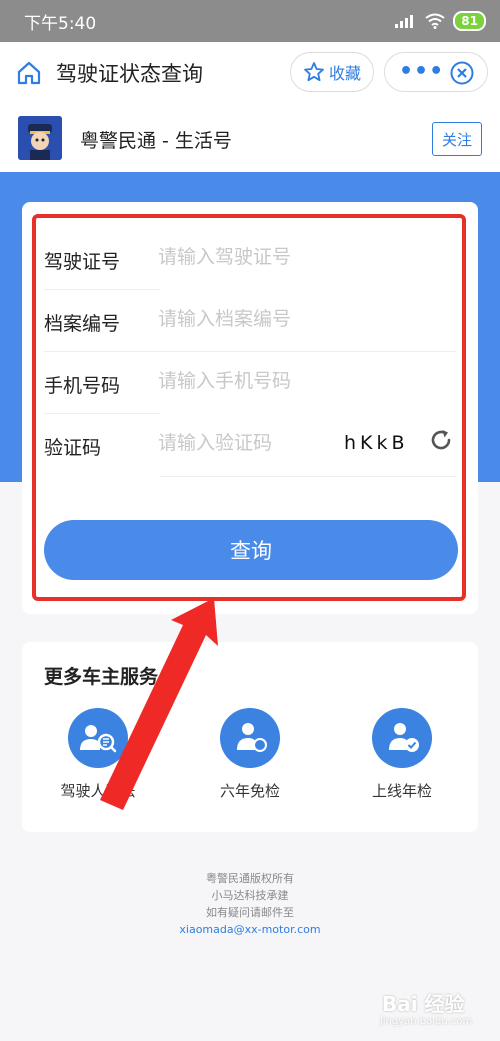 This screenshot has height=1041, width=500. I want to click on favorite-label: 收藏, so click(344, 73).